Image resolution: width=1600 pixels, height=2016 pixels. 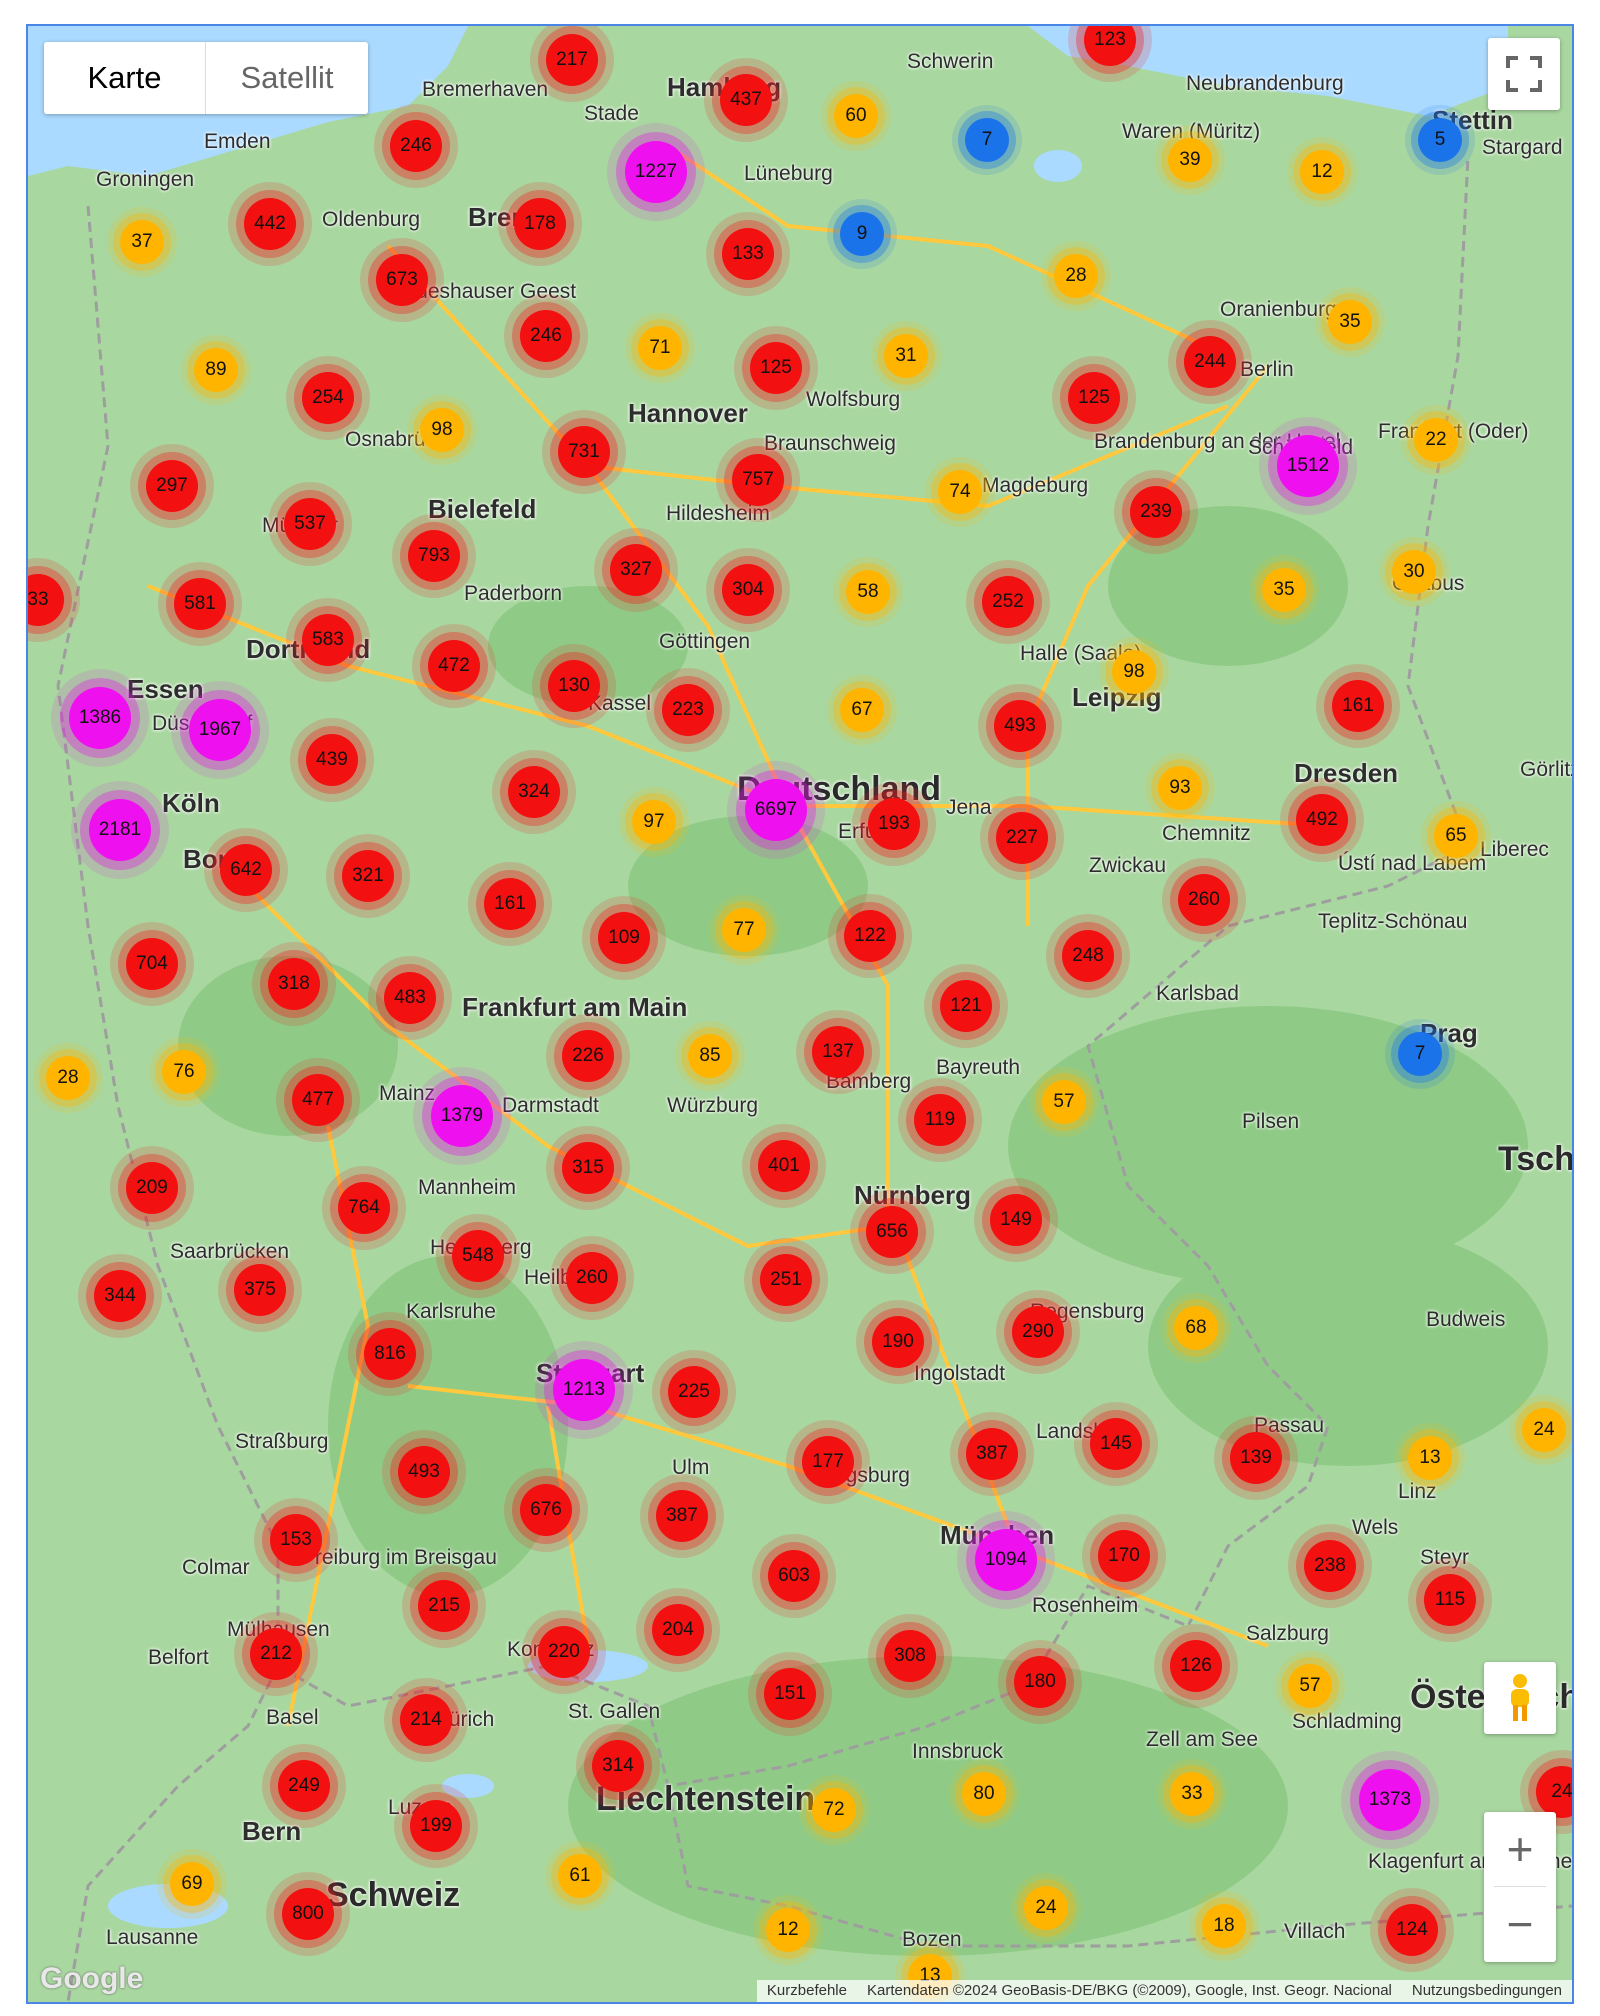 I want to click on marker-cluster-magenta: 1386, so click(x=100, y=718).